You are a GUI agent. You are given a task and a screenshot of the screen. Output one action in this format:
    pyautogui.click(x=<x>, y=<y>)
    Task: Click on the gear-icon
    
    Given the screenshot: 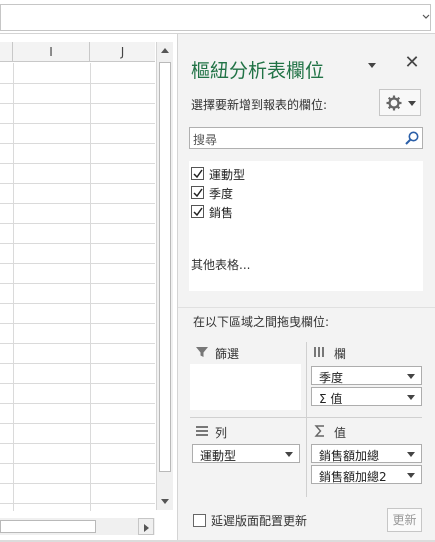 What is the action you would take?
    pyautogui.click(x=394, y=103)
    